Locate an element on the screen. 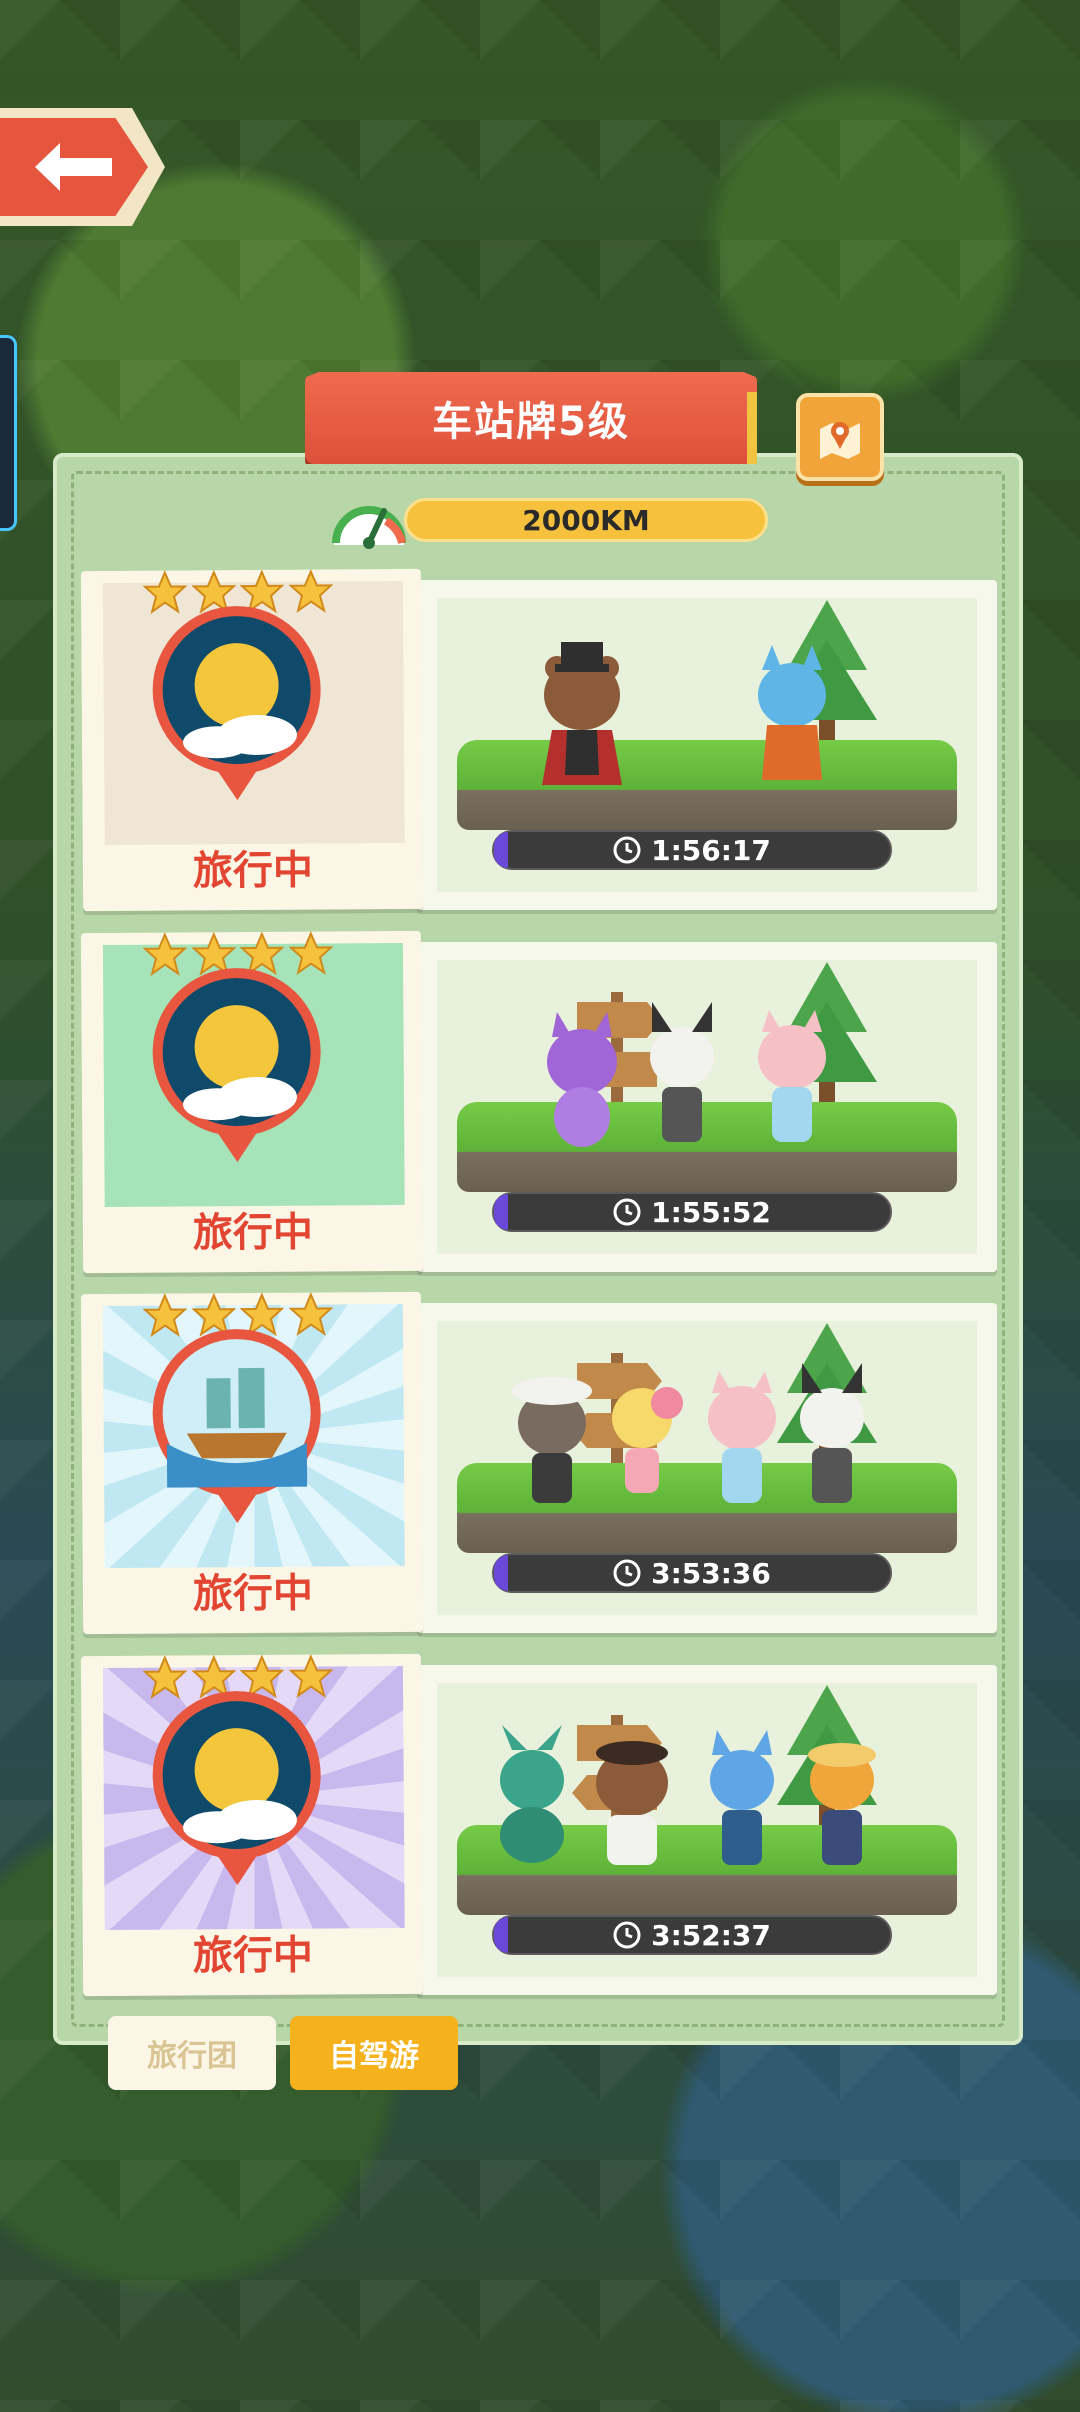 This screenshot has height=2412, width=1080. travel-timer: 1:56:17 is located at coordinates (692, 850).